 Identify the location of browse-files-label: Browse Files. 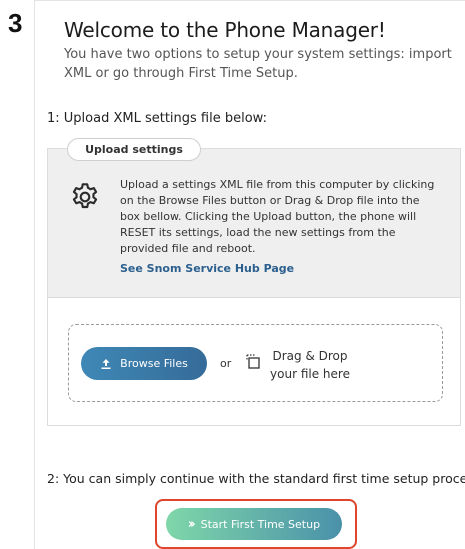
(154, 363).